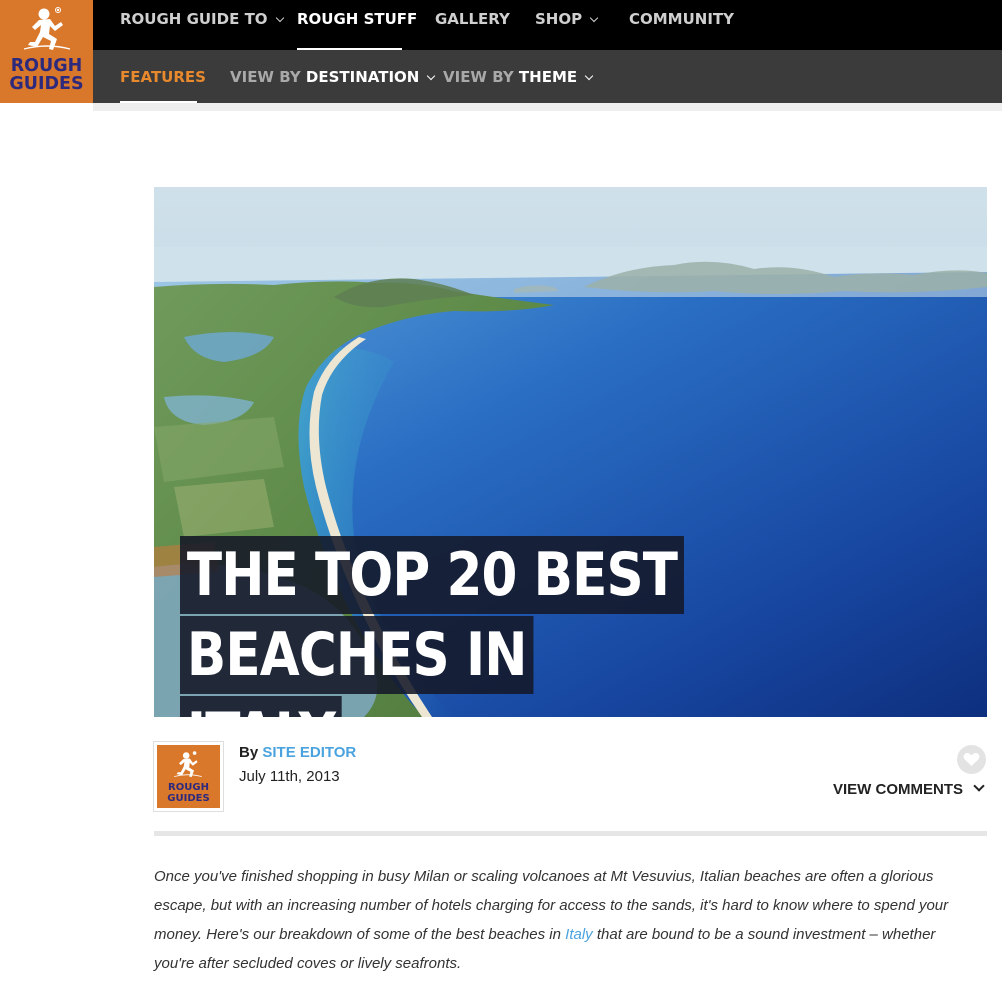 The width and height of the screenshot is (1002, 1000). I want to click on nav-gallery-label: GALLERY, so click(472, 19).